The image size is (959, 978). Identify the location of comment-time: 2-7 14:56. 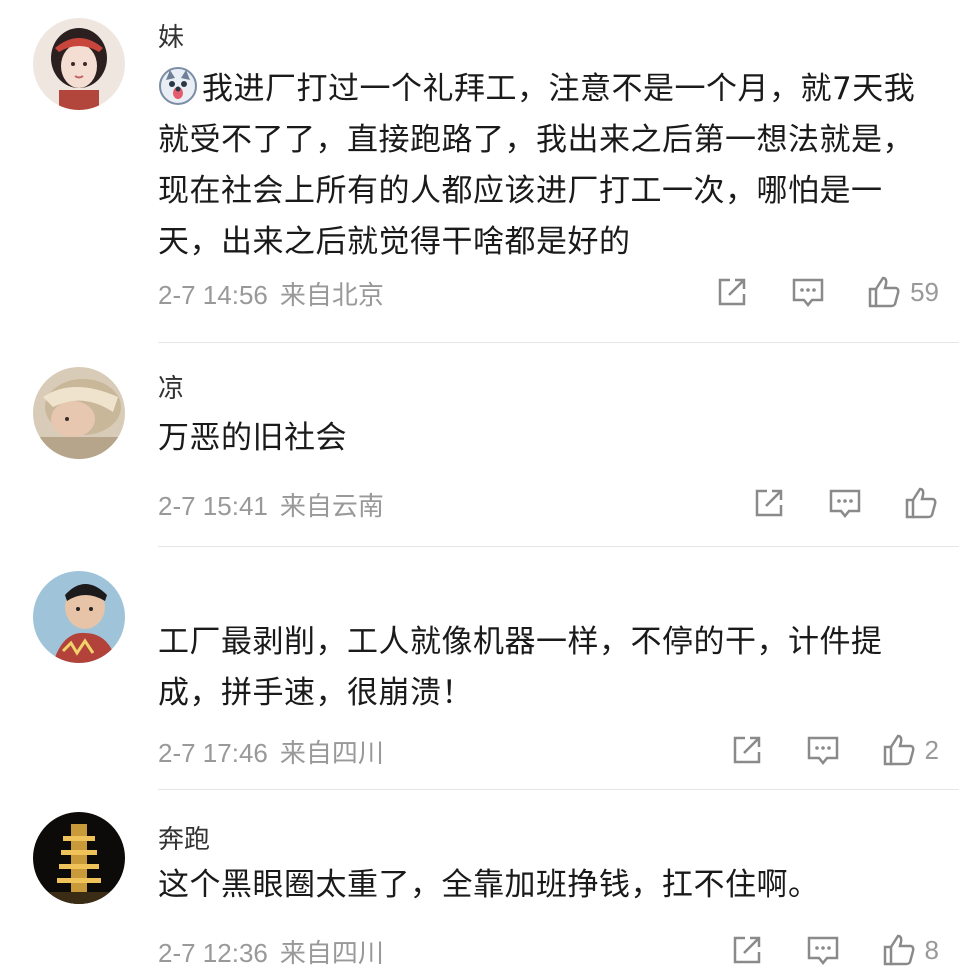
(213, 295).